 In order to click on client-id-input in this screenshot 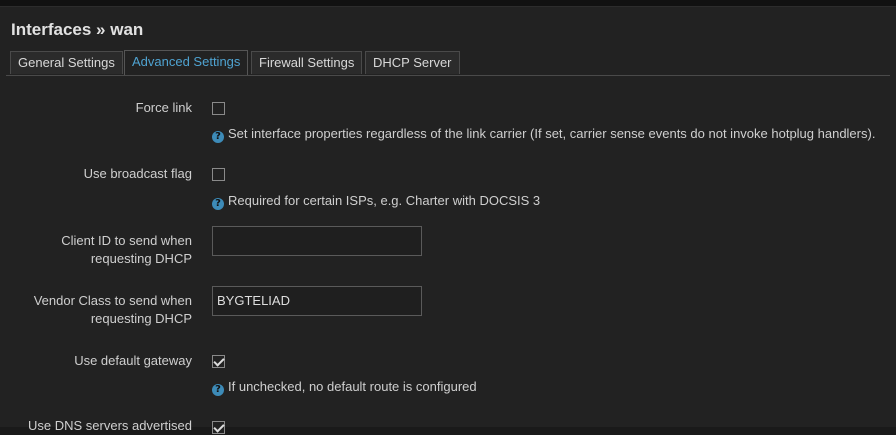, I will do `click(317, 241)`.